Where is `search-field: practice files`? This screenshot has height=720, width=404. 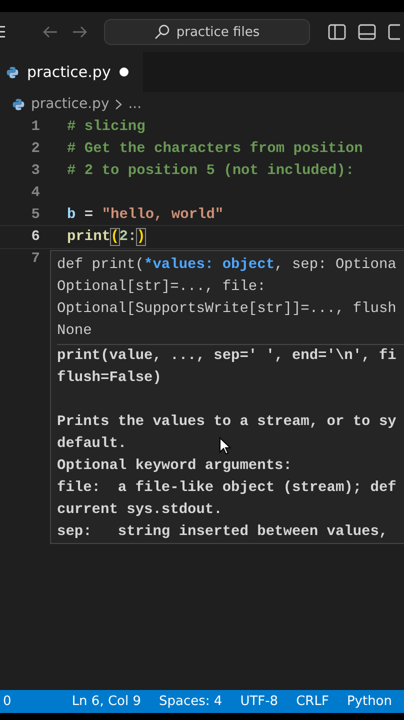 search-field: practice files is located at coordinates (207, 32).